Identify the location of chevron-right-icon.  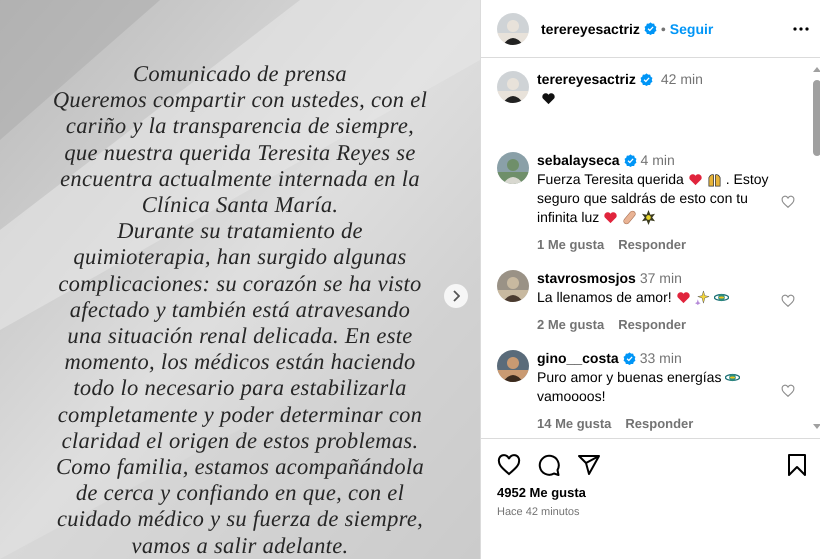
(456, 296).